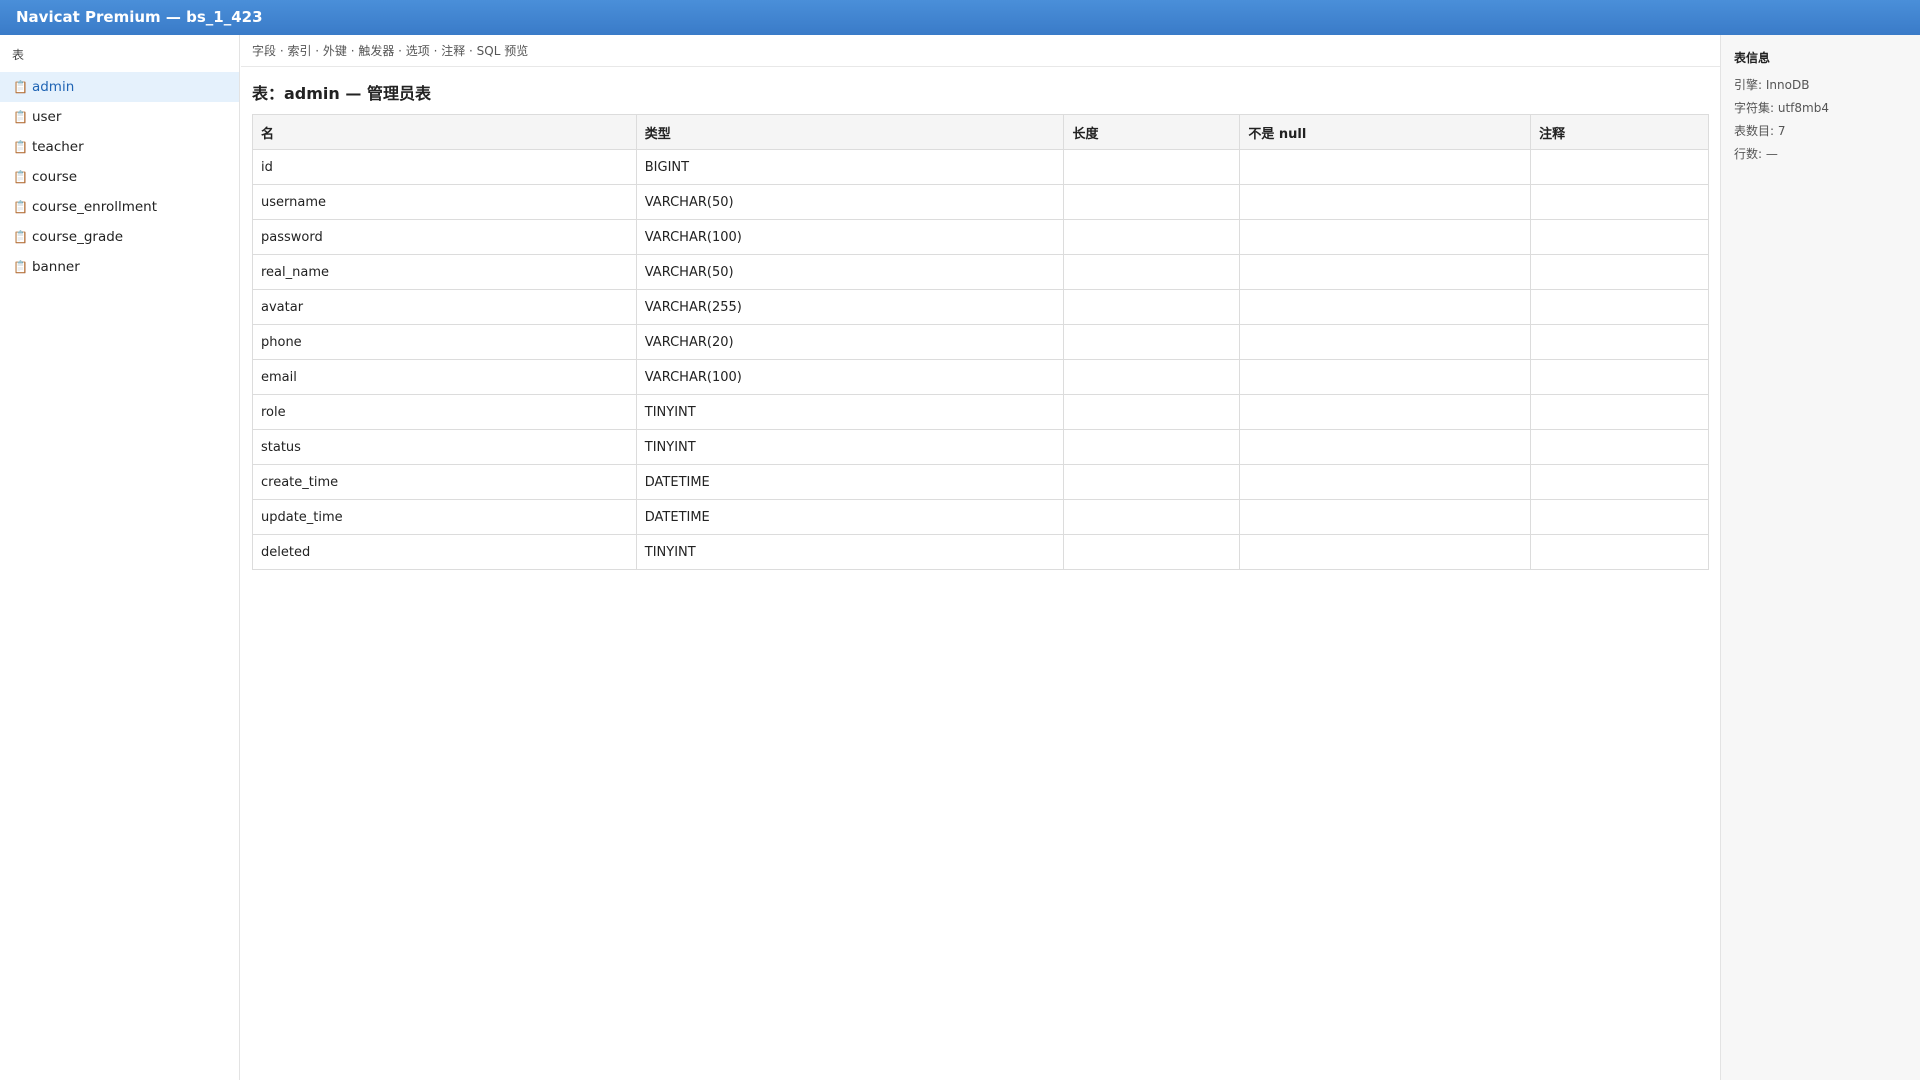 This screenshot has width=1920, height=1080. I want to click on field-name-cell: id, so click(444, 167).